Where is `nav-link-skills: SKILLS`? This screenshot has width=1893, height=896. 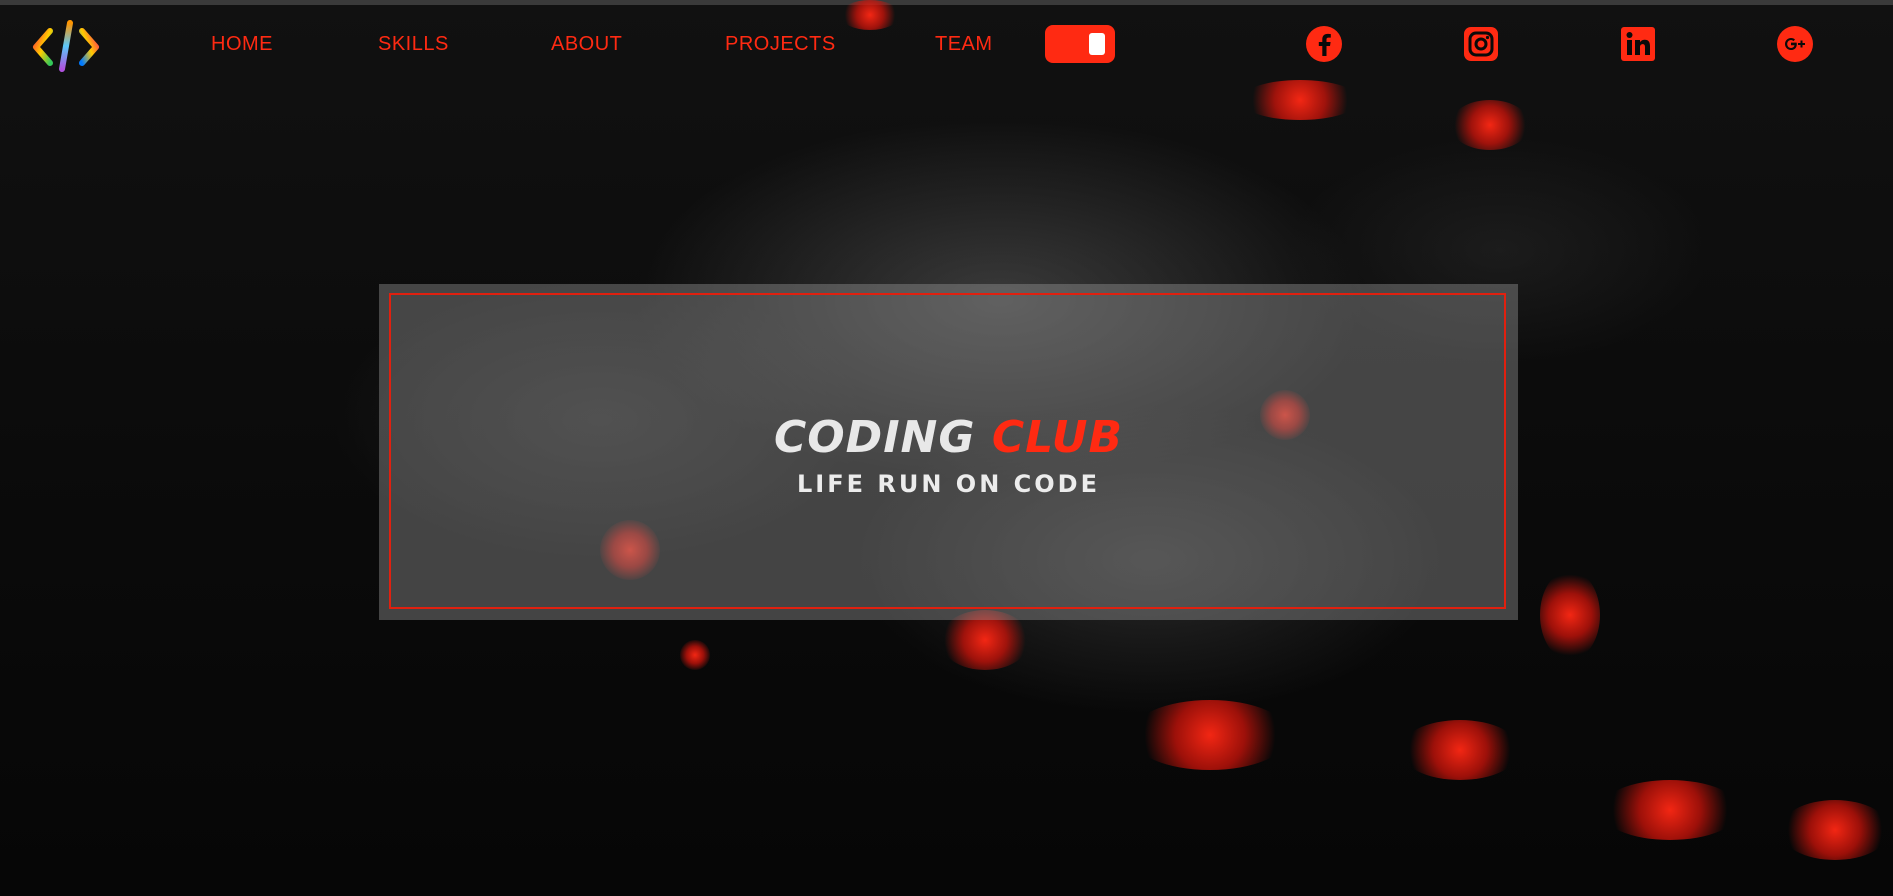
nav-link-skills: SKILLS is located at coordinates (413, 44).